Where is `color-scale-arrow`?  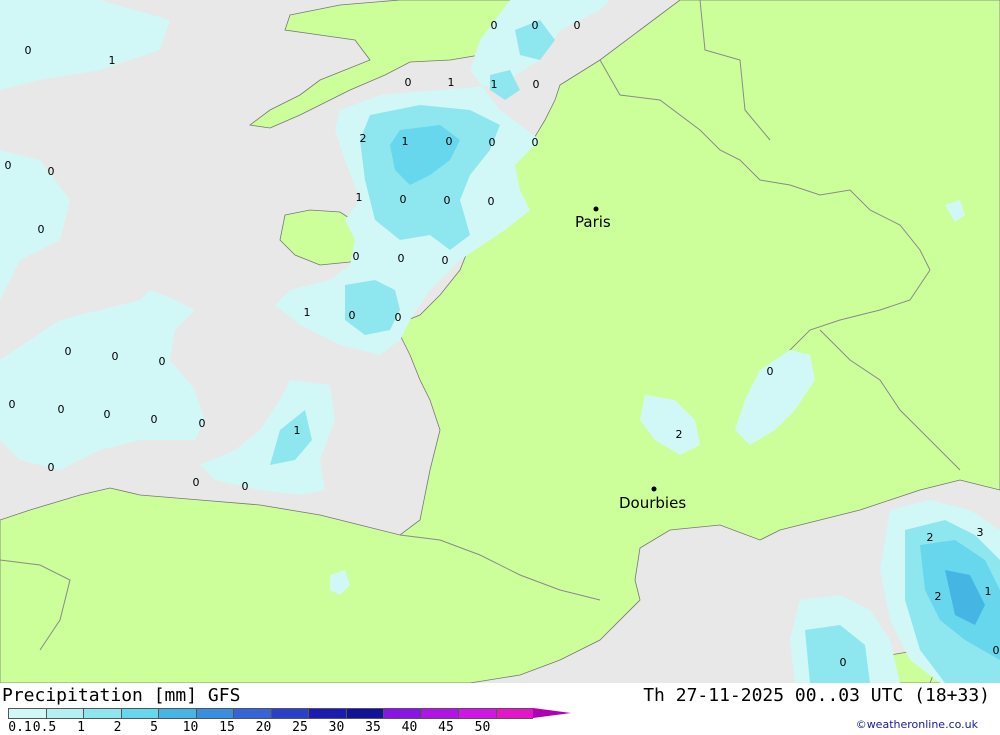 color-scale-arrow is located at coordinates (552, 713).